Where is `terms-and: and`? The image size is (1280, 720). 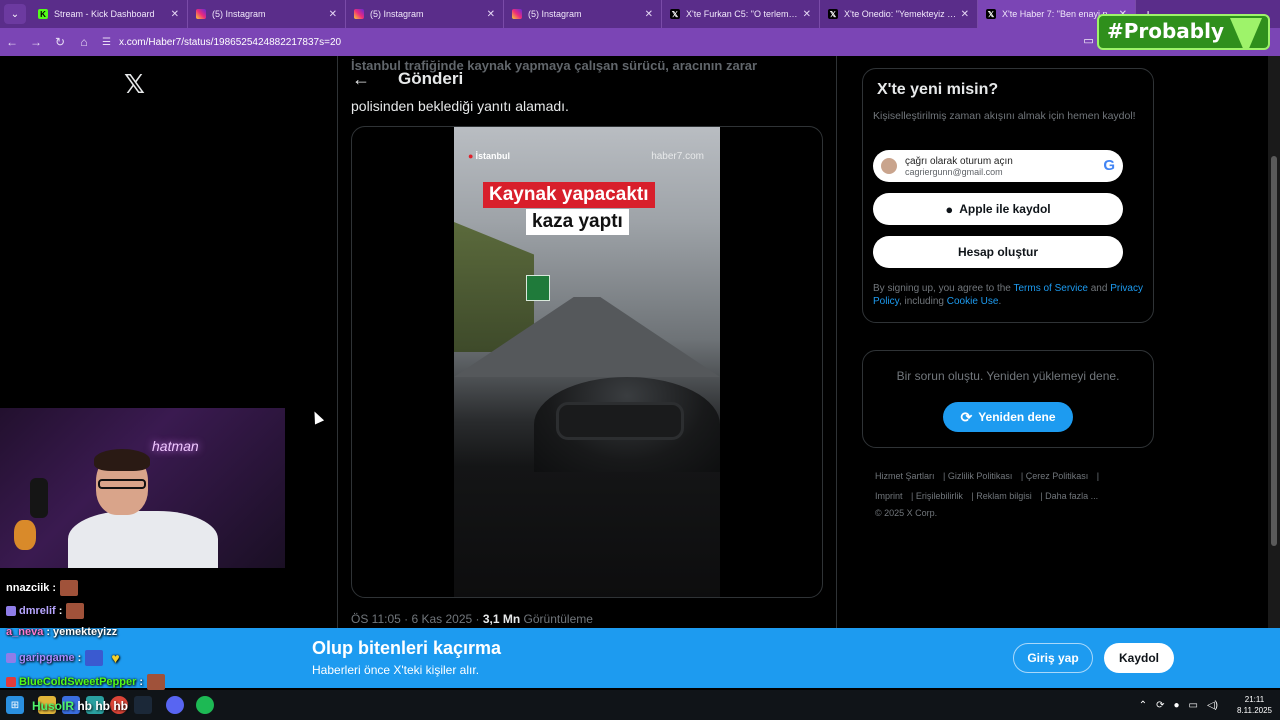
terms-and: and is located at coordinates (1099, 288).